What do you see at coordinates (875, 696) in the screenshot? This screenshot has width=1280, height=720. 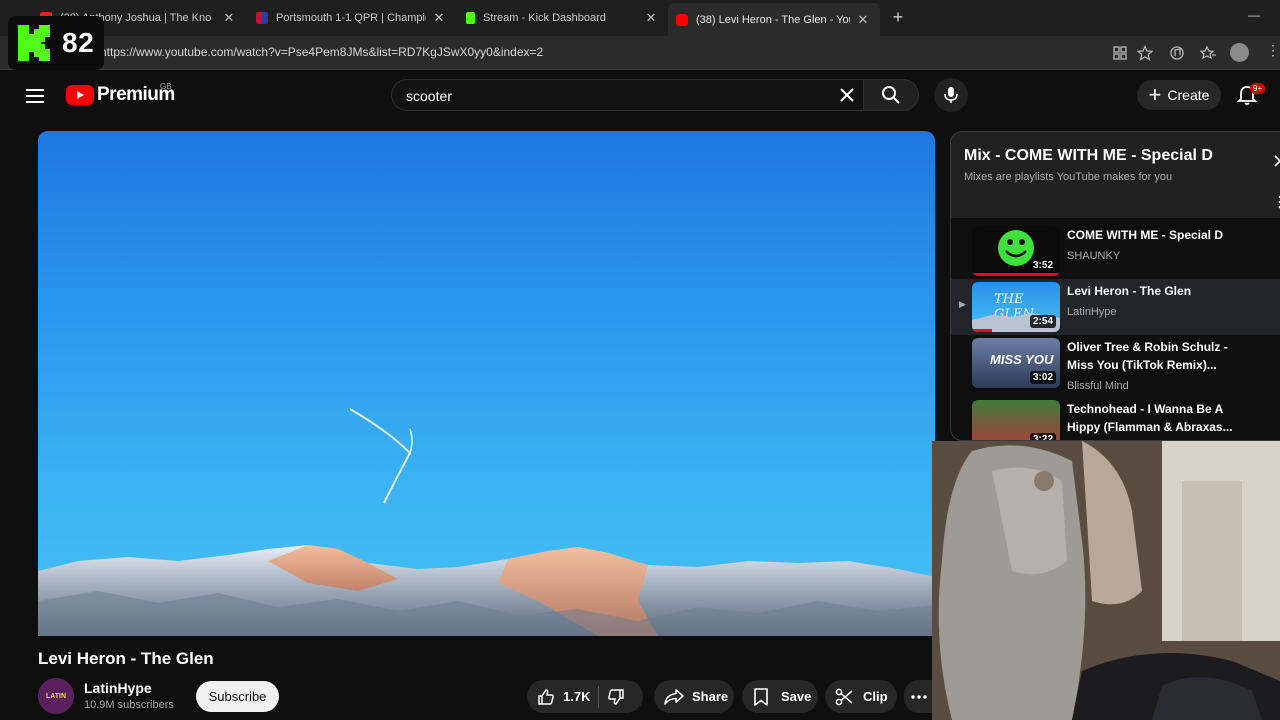 I see `clip-label: Clip` at bounding box center [875, 696].